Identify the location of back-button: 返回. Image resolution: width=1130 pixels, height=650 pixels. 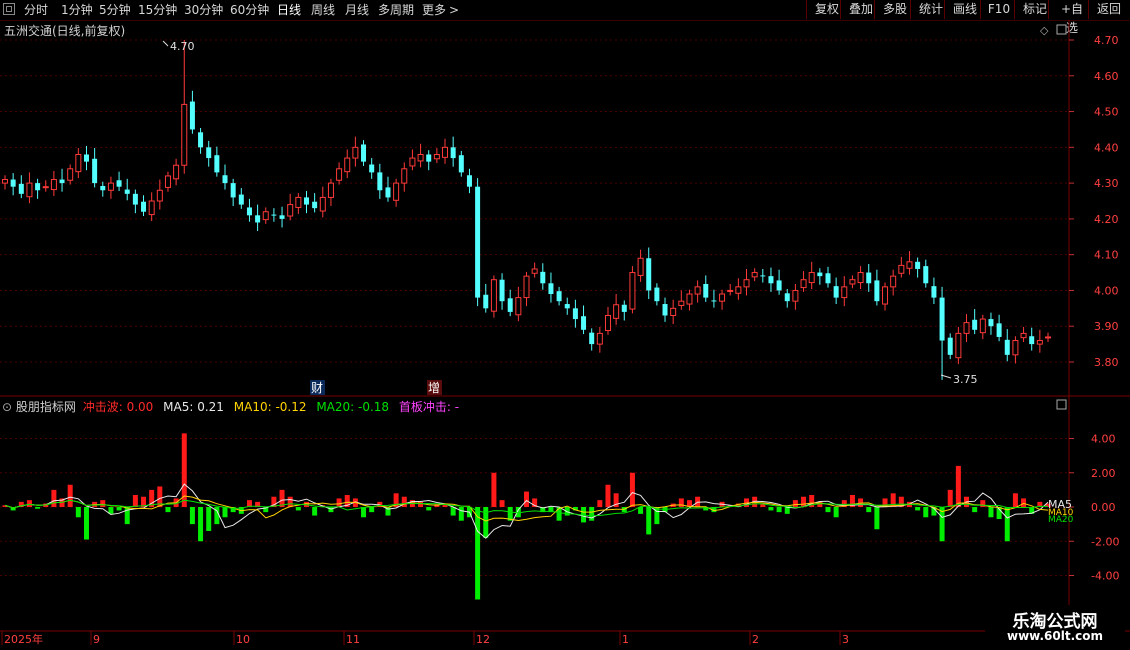
(1108, 9).